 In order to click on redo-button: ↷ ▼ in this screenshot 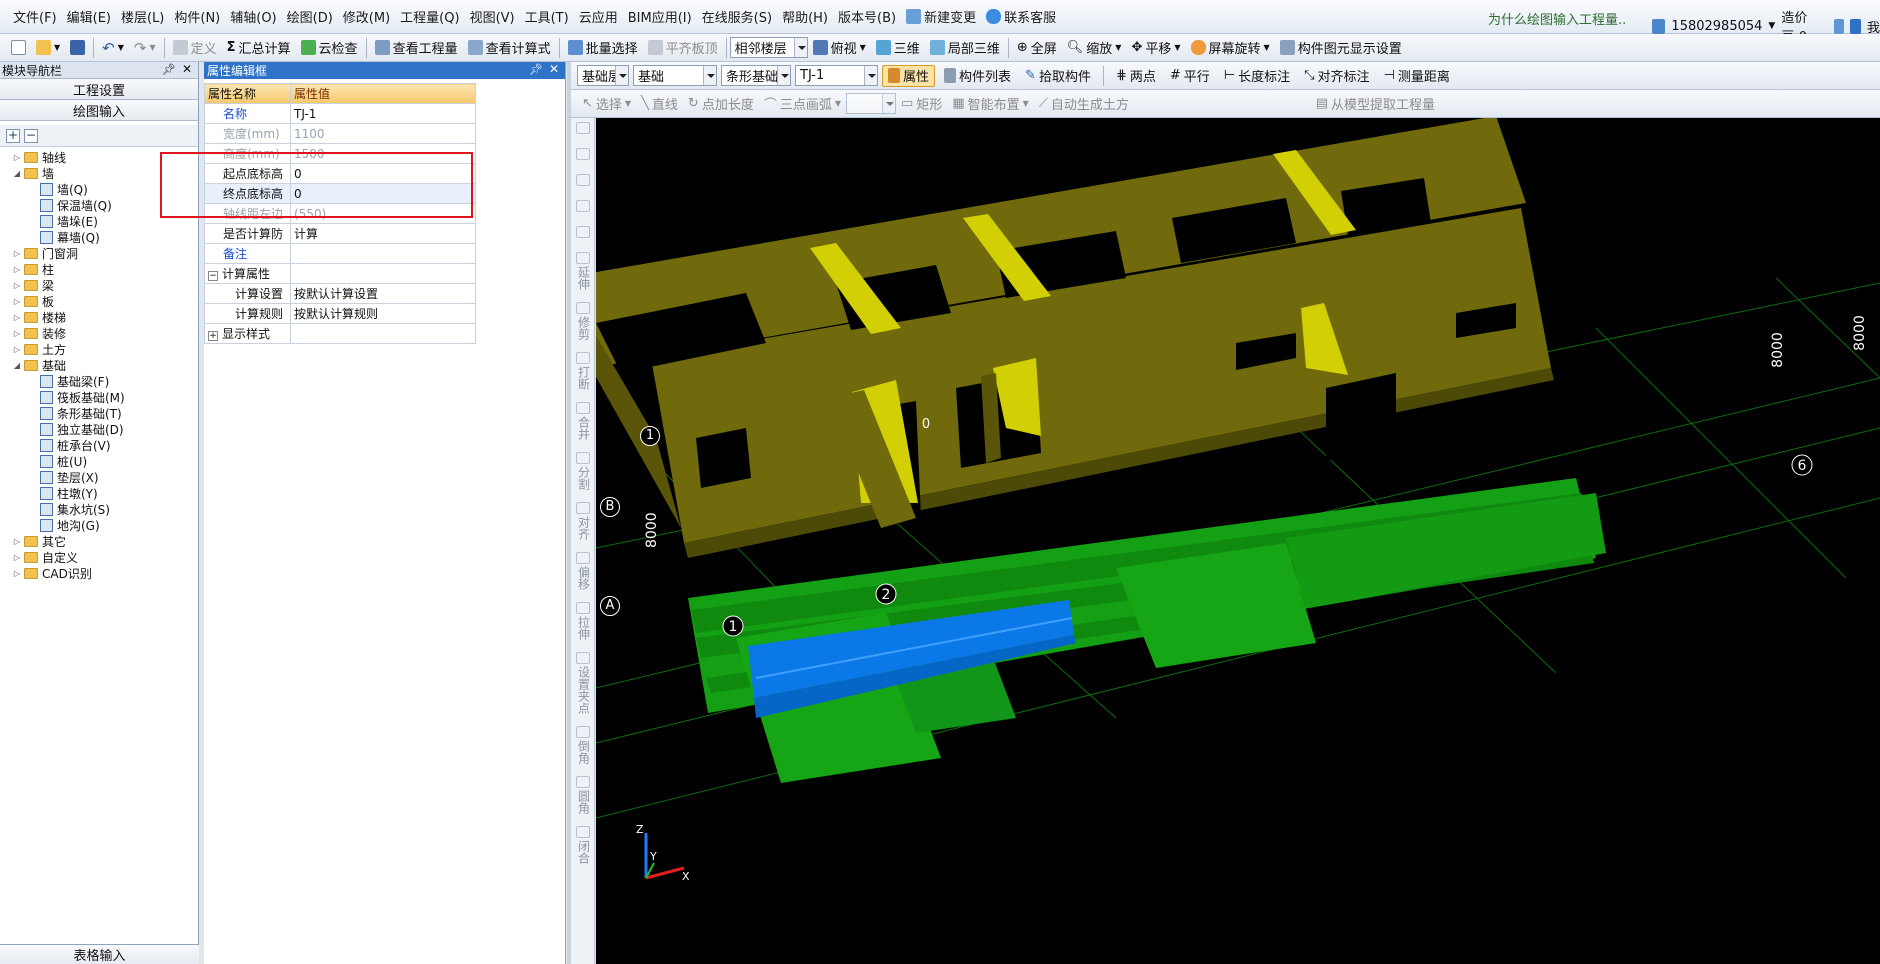, I will do `click(145, 48)`.